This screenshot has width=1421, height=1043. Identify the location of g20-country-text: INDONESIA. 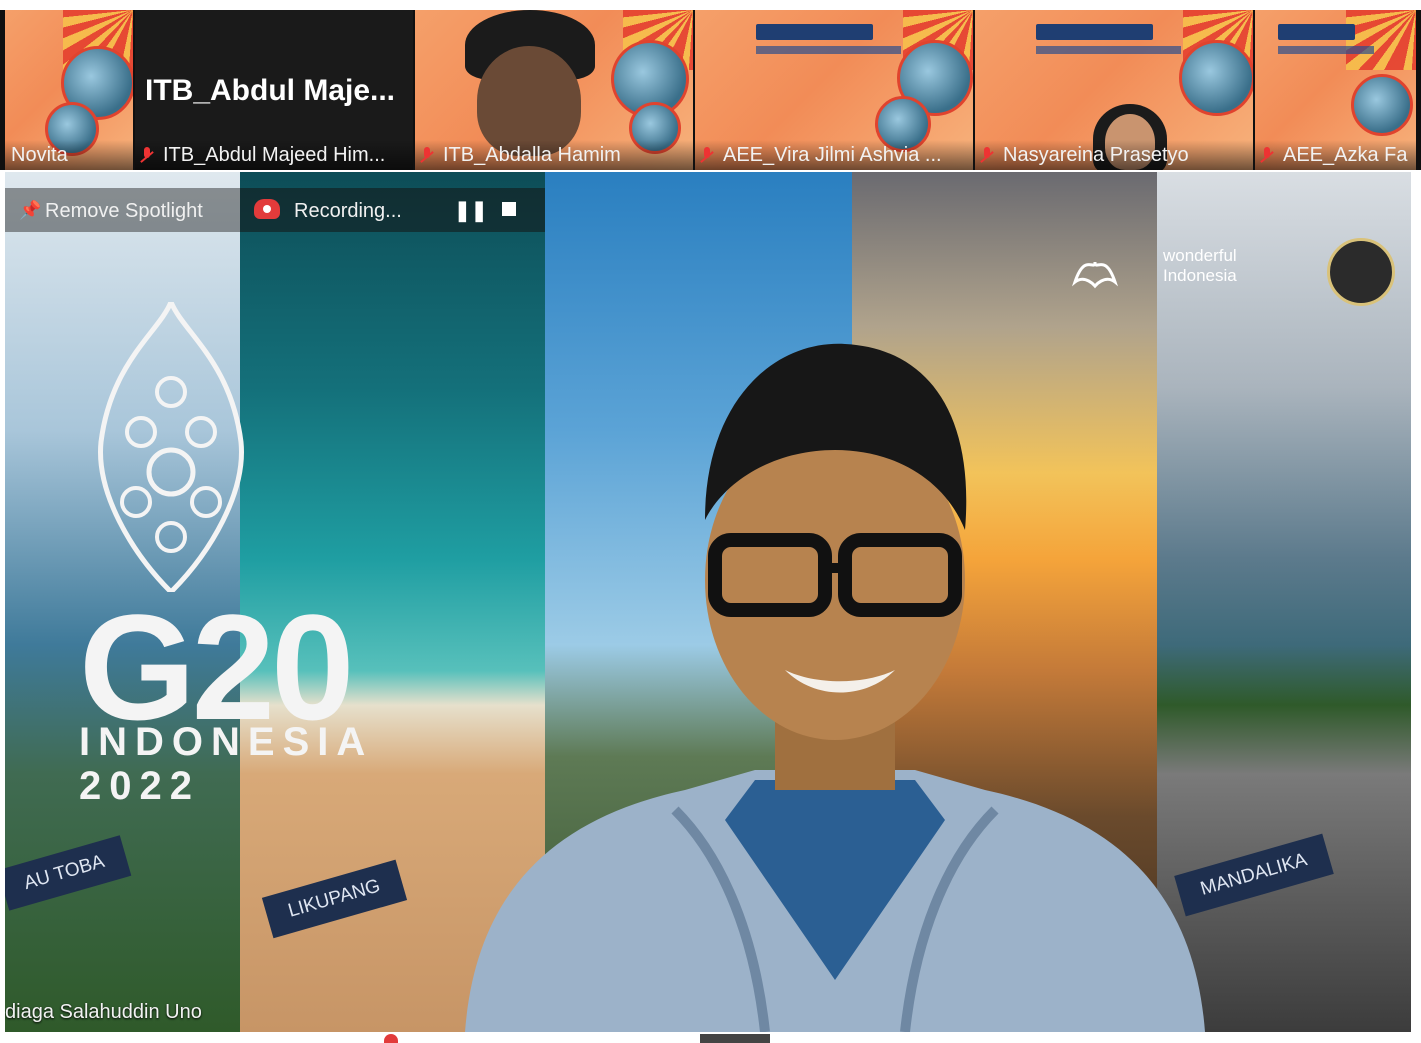
(226, 742).